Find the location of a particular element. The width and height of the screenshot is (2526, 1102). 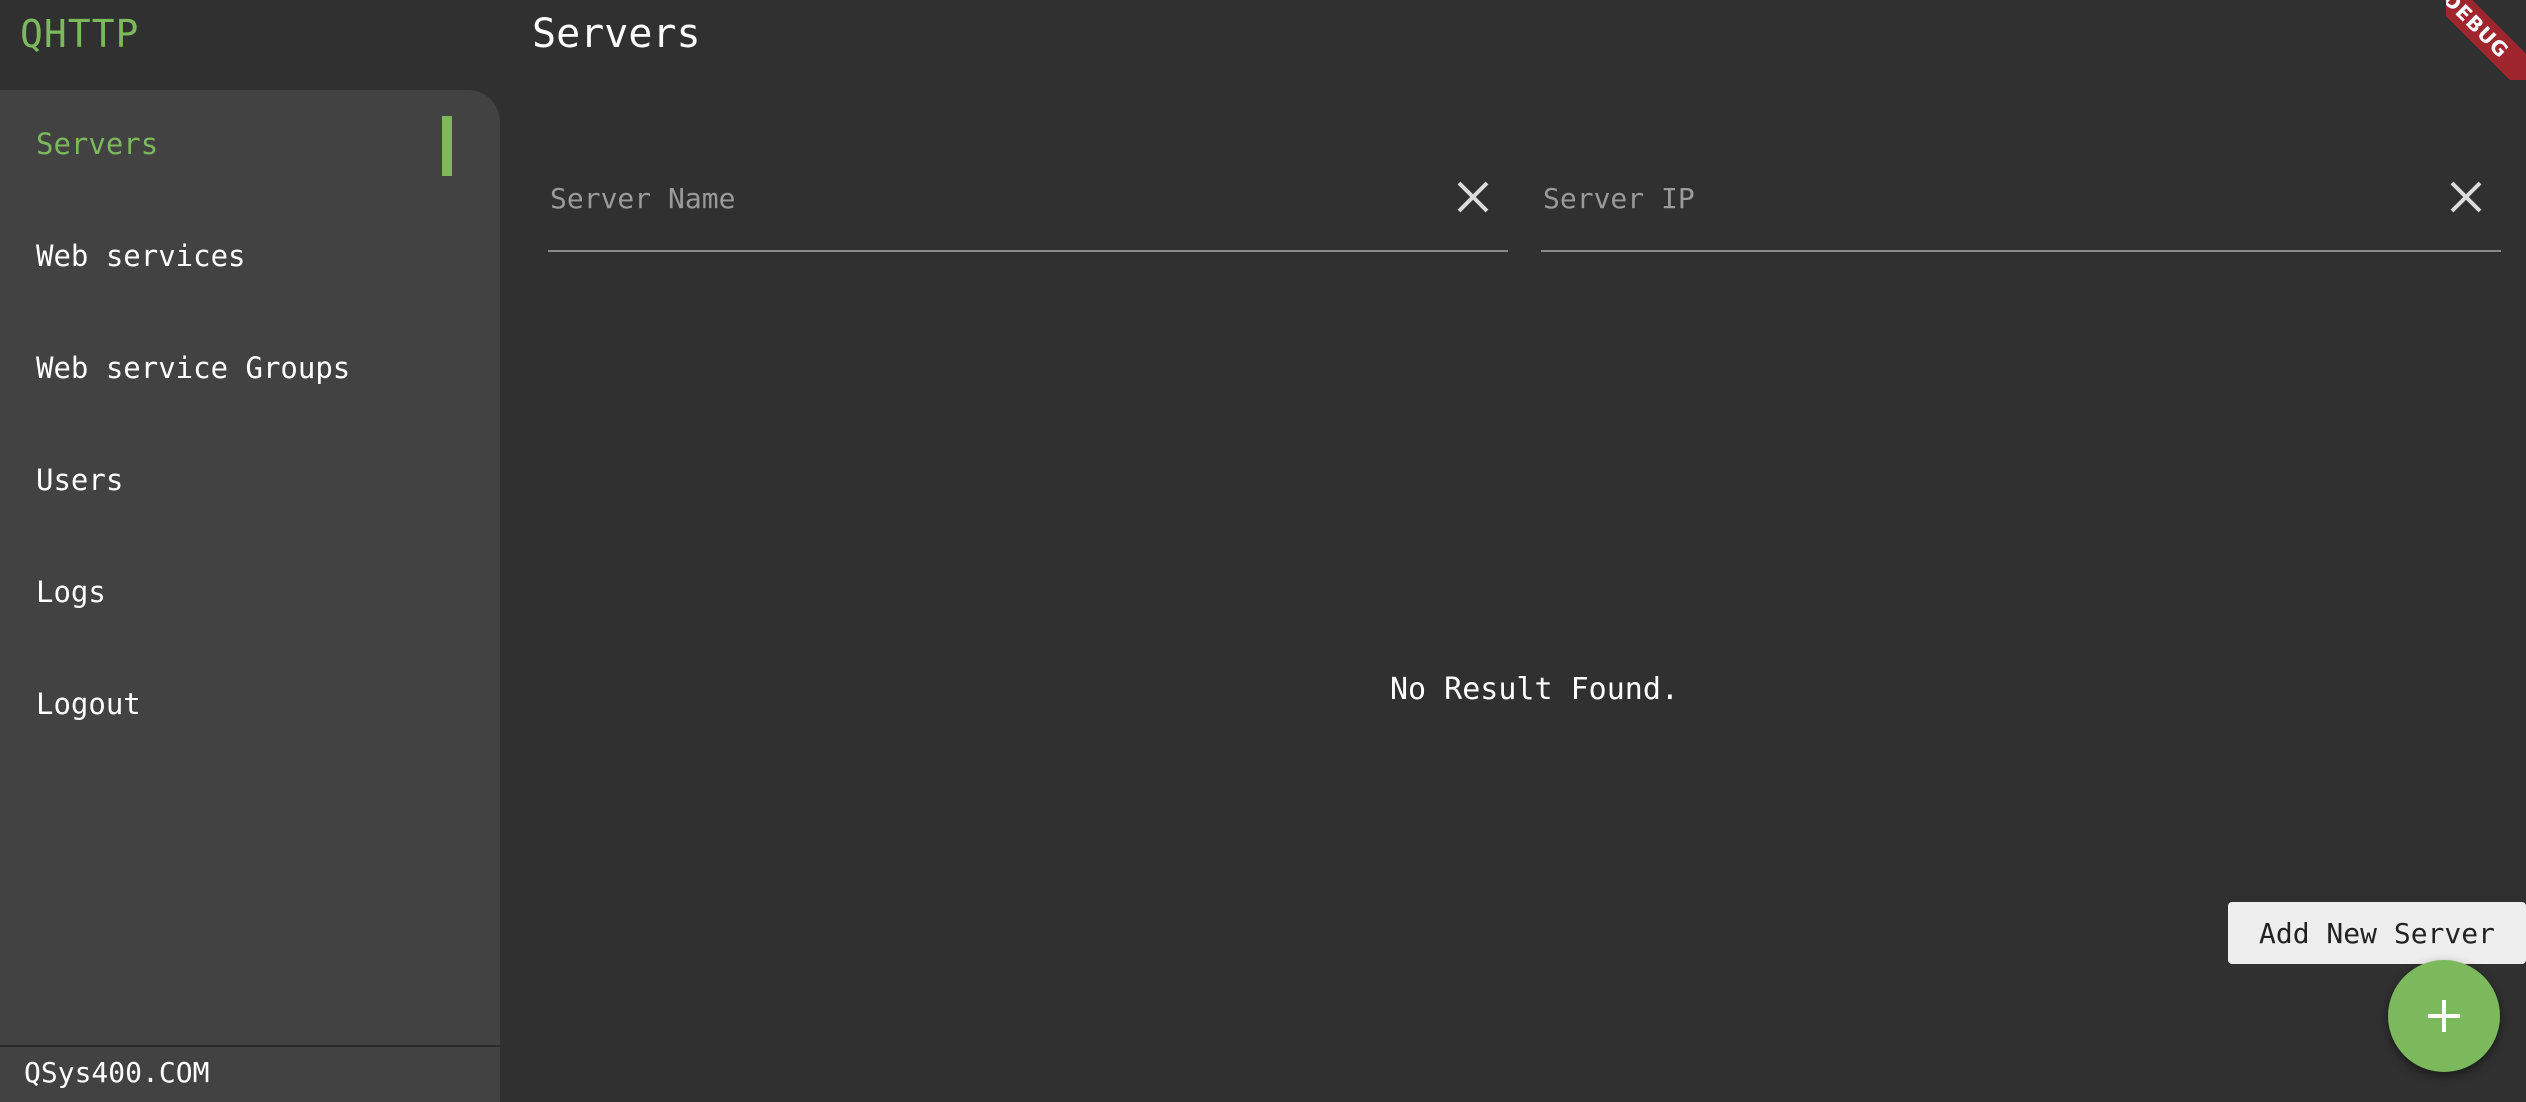

sidebar-item-web-services: Web services is located at coordinates (235, 256).